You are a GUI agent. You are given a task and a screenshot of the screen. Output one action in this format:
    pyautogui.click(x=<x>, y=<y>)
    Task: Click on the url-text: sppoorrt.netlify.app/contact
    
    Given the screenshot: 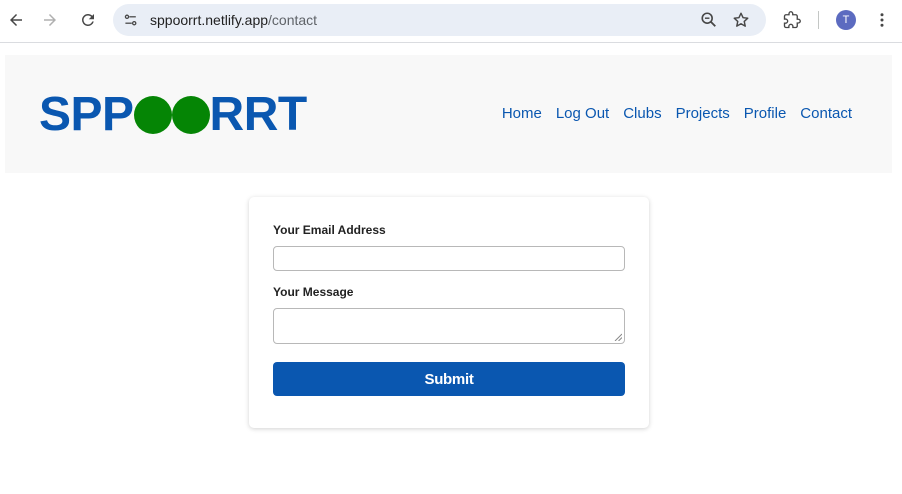 What is the action you would take?
    pyautogui.click(x=233, y=20)
    